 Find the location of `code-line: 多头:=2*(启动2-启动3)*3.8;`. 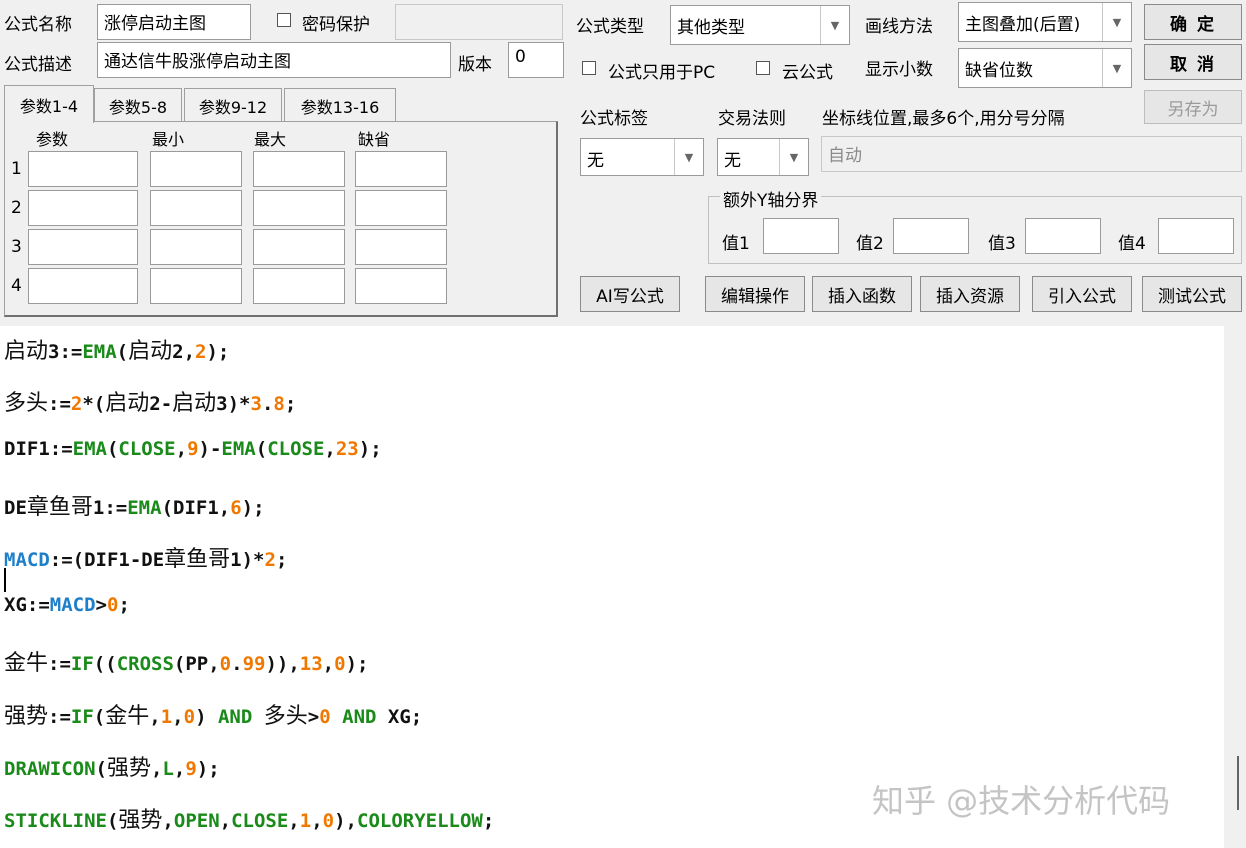

code-line: 多头:=2*(启动2-启动3)*3.8; is located at coordinates (150, 403).